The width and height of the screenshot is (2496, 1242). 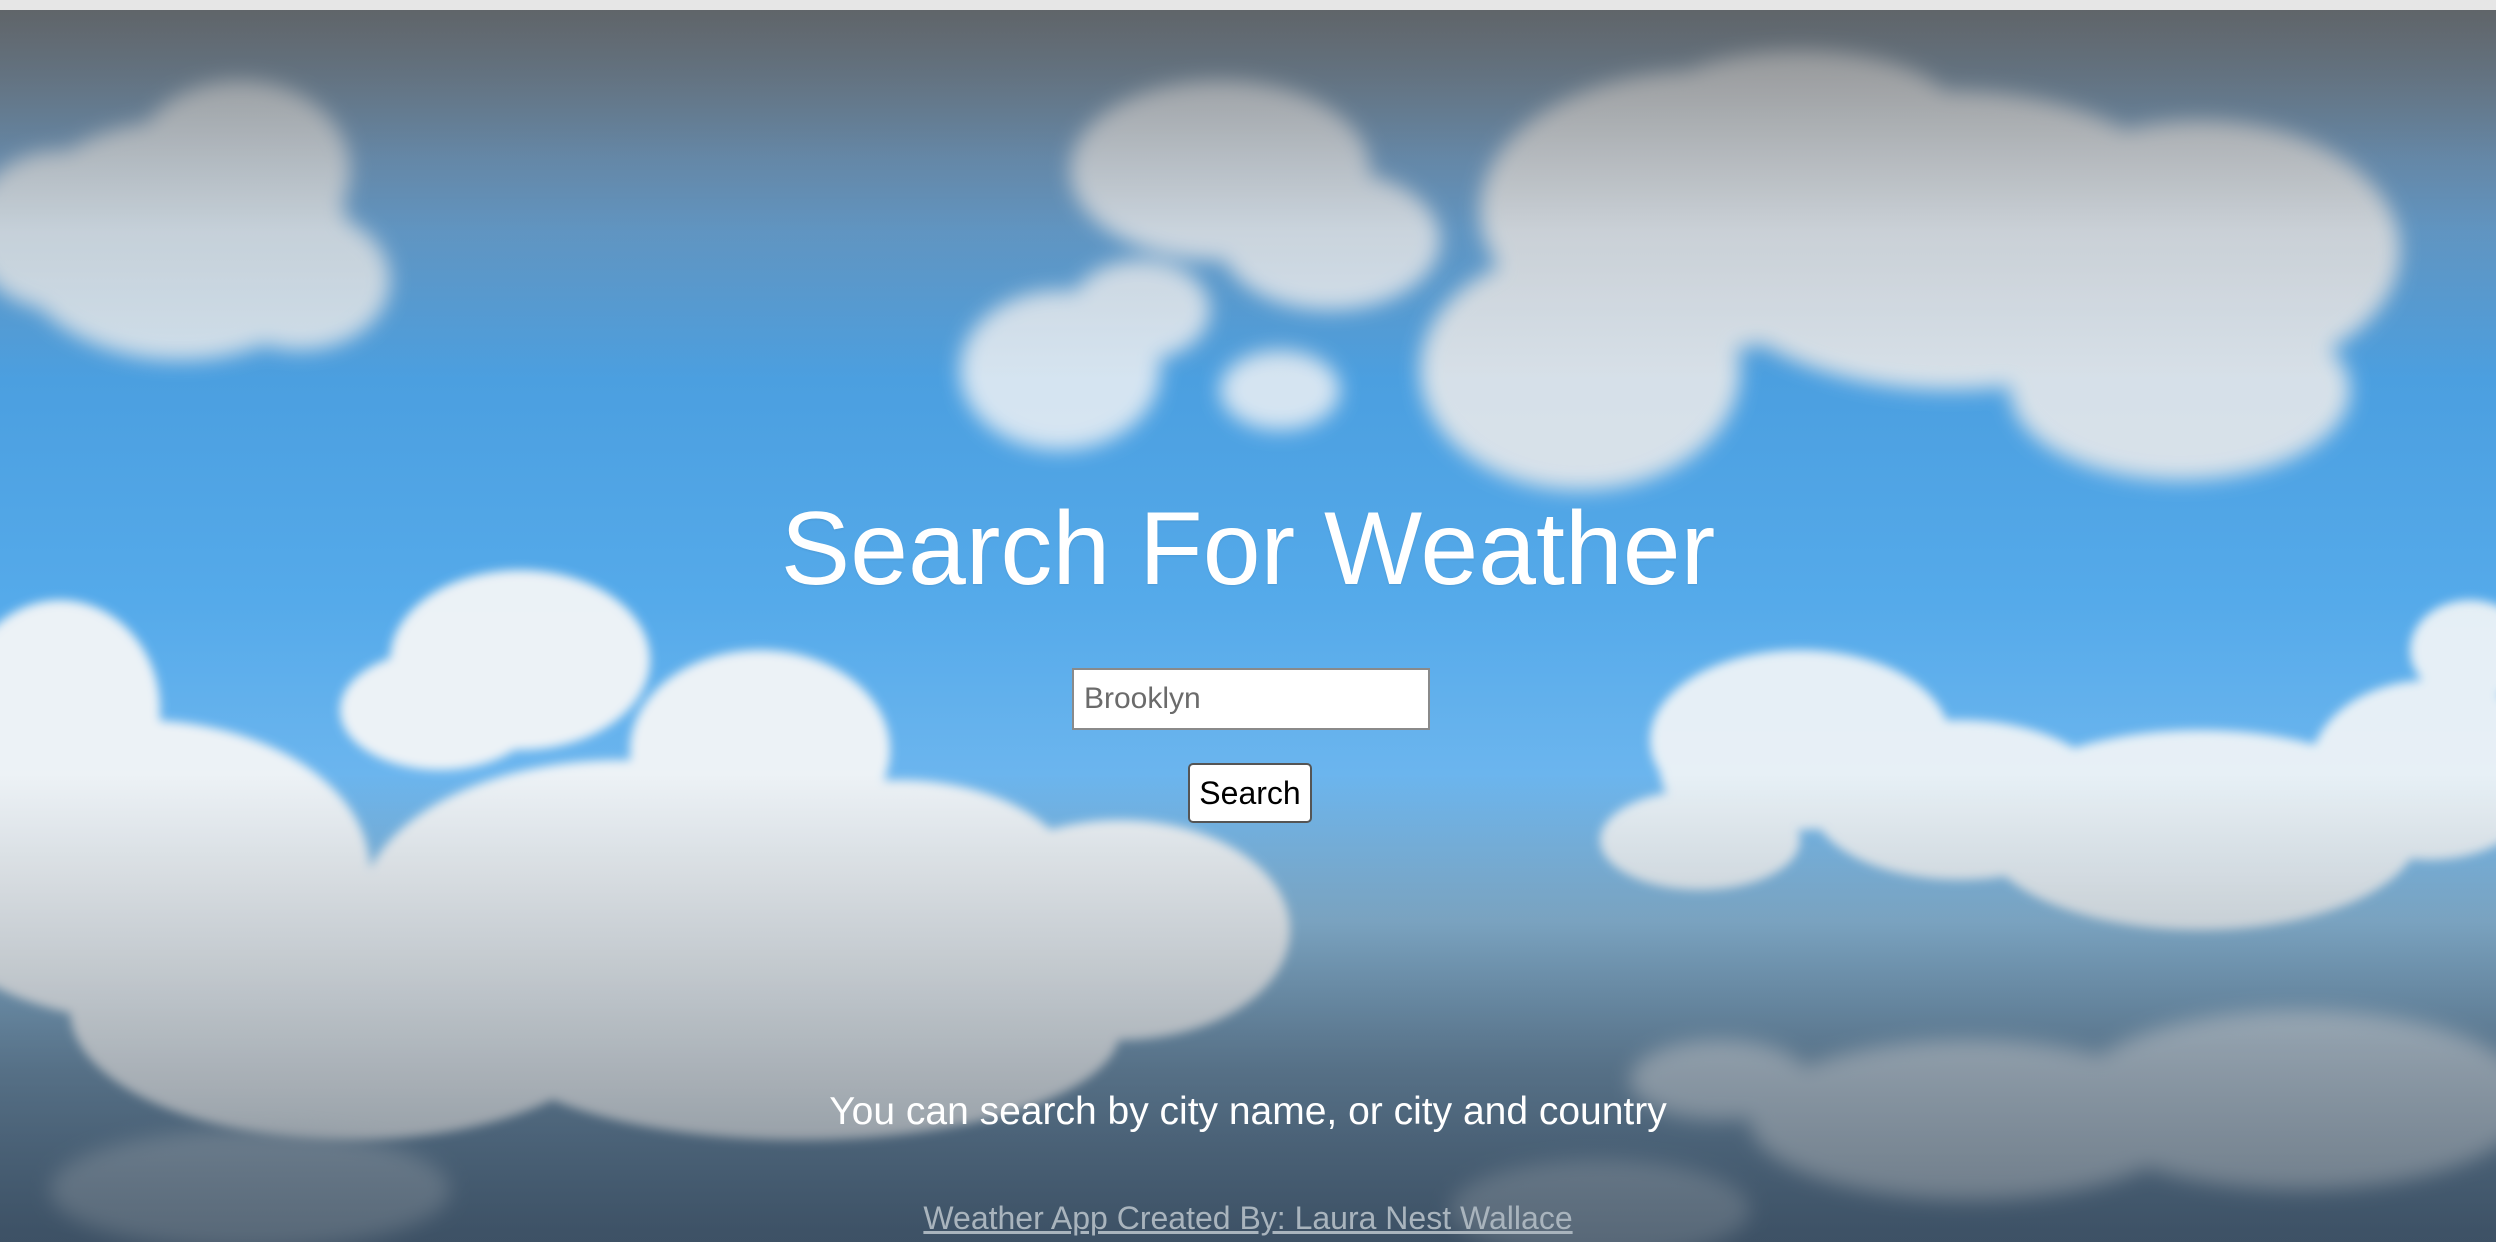 What do you see at coordinates (1250, 793) in the screenshot?
I see `search-button: Search` at bounding box center [1250, 793].